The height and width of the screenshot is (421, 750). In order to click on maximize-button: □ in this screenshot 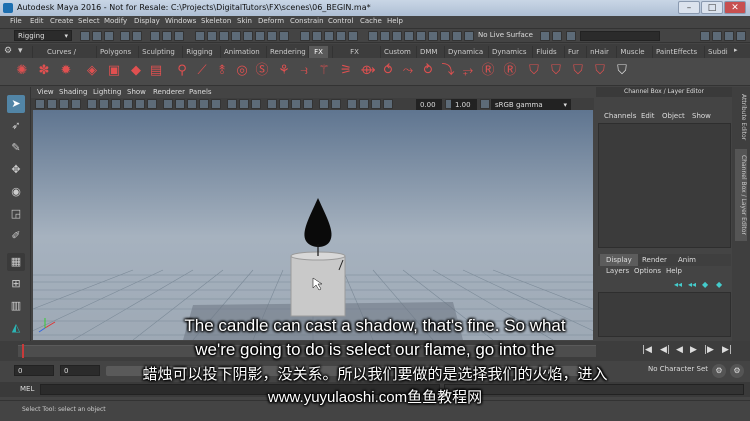, I will do `click(712, 7)`.